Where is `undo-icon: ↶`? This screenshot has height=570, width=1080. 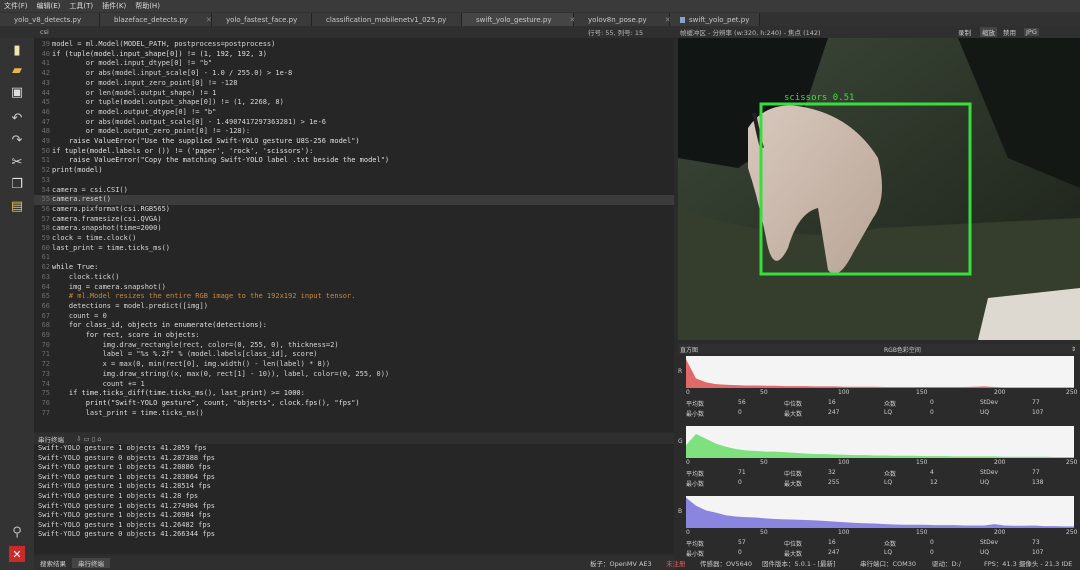 undo-icon: ↶ is located at coordinates (17, 118).